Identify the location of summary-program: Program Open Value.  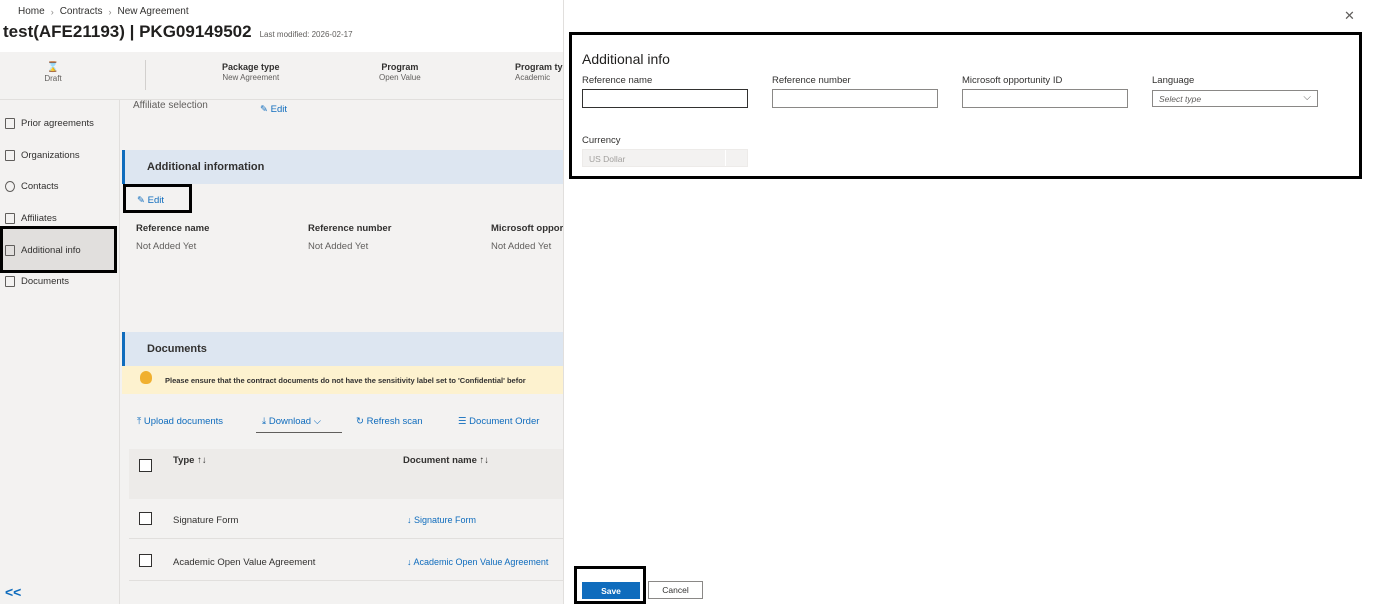
(400, 72).